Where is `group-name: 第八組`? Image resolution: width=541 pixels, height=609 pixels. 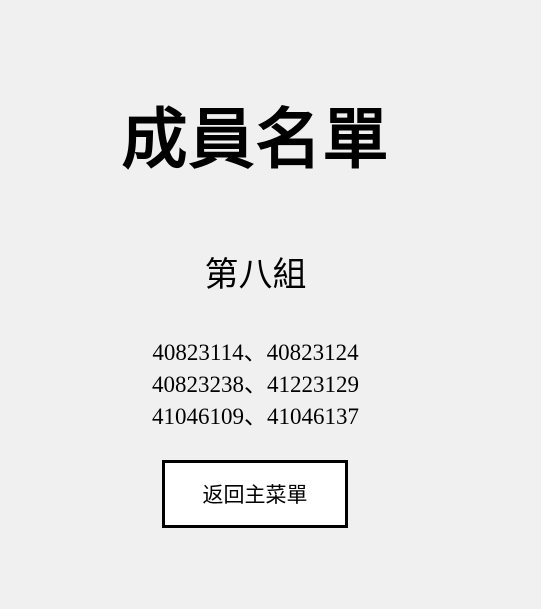
group-name: 第八組 is located at coordinates (255, 275).